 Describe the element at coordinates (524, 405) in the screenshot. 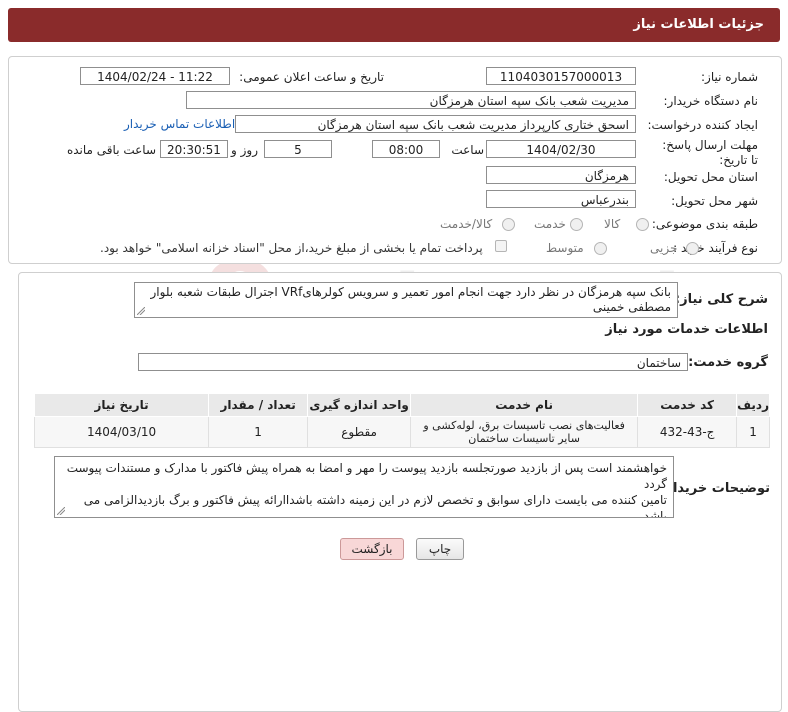

I see `col-service-name: نام خدمت` at that location.